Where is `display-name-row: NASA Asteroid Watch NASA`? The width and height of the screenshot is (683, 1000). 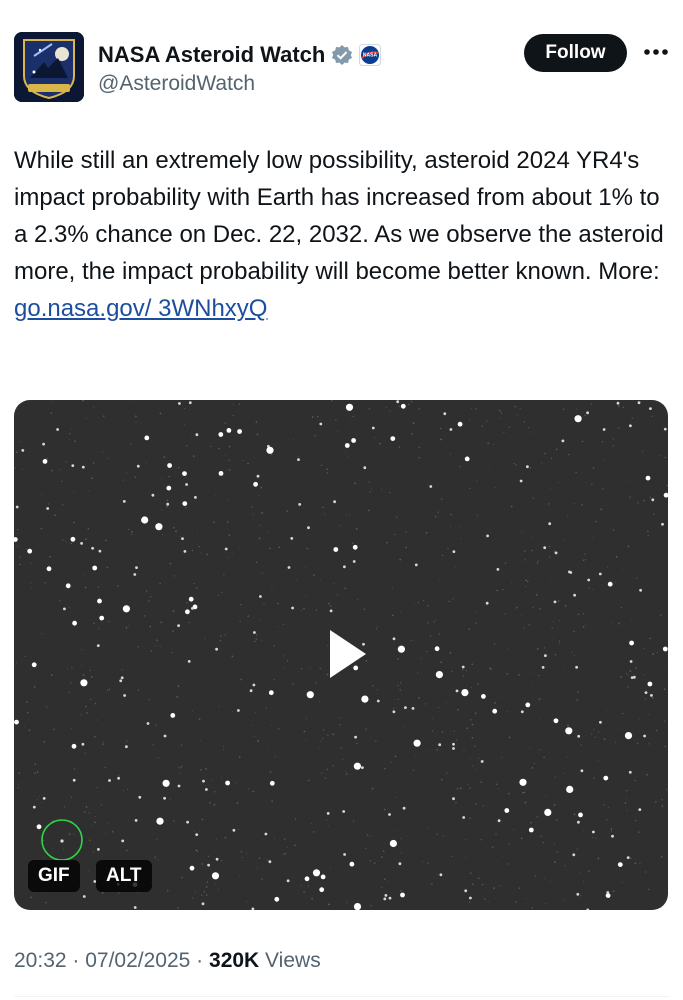 display-name-row: NASA Asteroid Watch NASA is located at coordinates (240, 55).